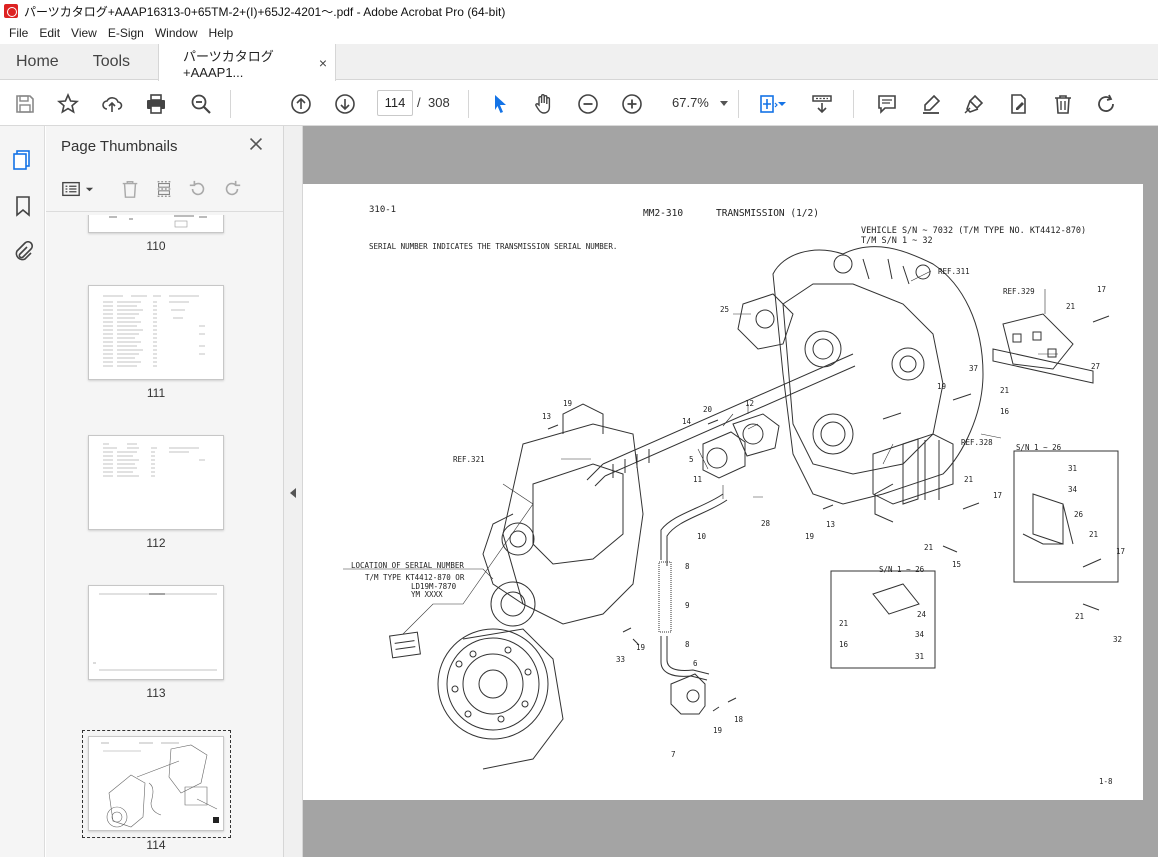  I want to click on menu-esign: E-Sign, so click(126, 33).